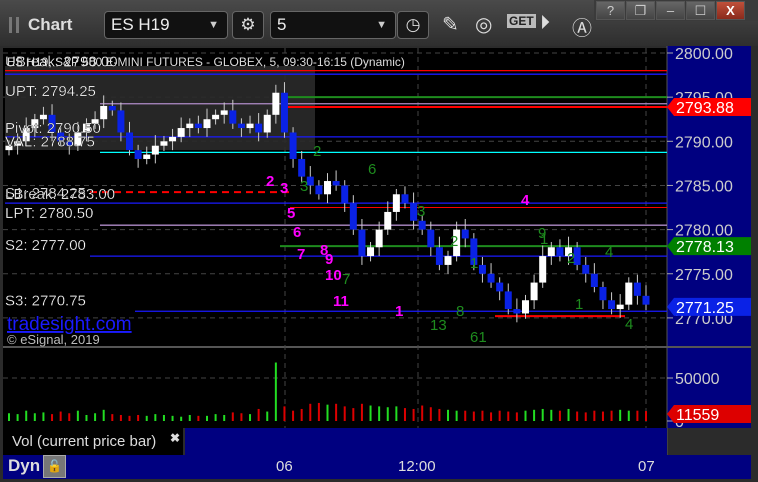 This screenshot has height=482, width=758. What do you see at coordinates (45, 245) in the screenshot?
I see `level-label: S2: 2777.00` at bounding box center [45, 245].